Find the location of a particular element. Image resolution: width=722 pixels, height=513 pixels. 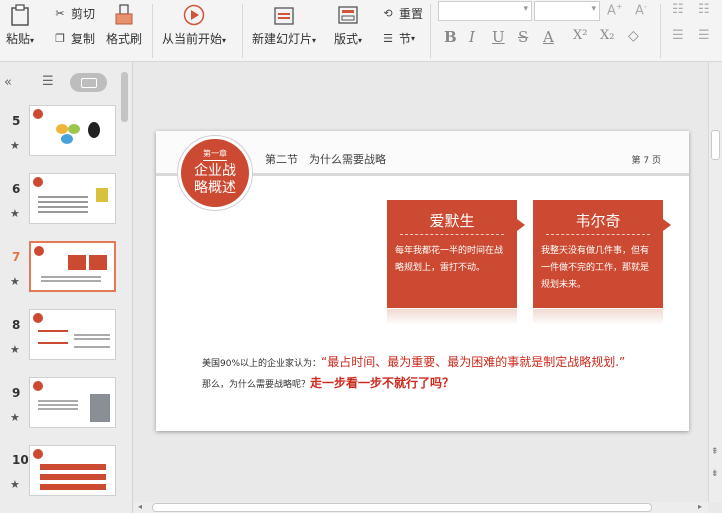

layout-button: 版式▾ is located at coordinates (348, 25).